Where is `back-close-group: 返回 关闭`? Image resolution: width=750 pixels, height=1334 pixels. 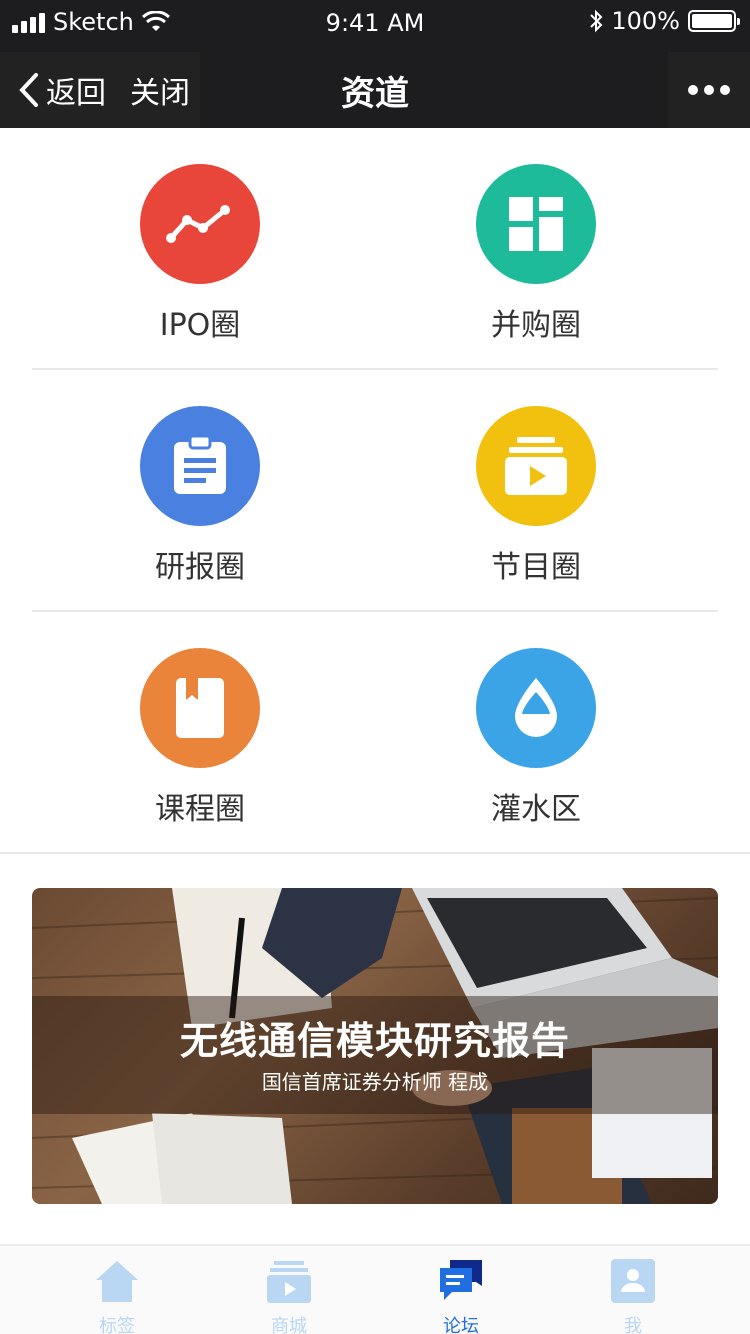
back-close-group: 返回 关闭 is located at coordinates (100, 90).